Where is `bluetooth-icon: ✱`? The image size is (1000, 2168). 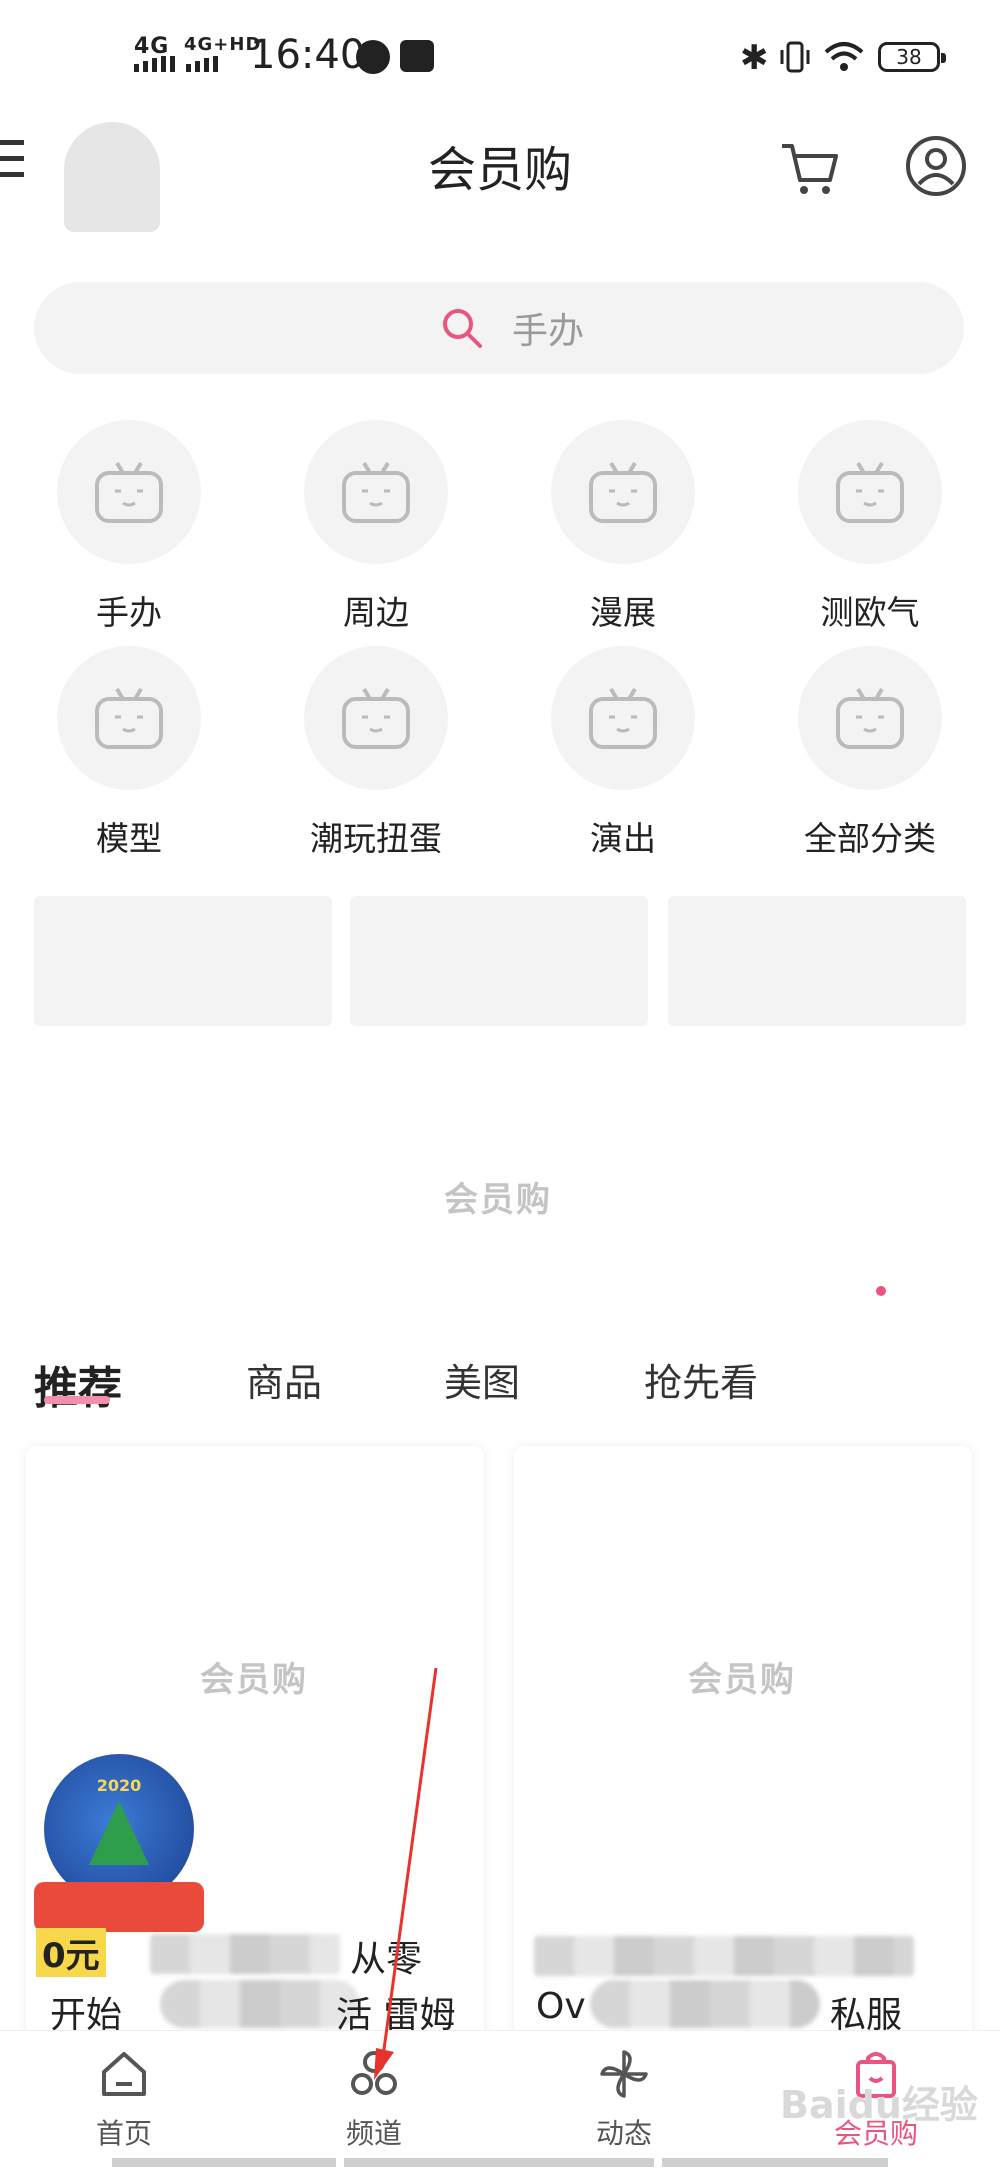
bluetooth-icon: ✱ is located at coordinates (754, 58).